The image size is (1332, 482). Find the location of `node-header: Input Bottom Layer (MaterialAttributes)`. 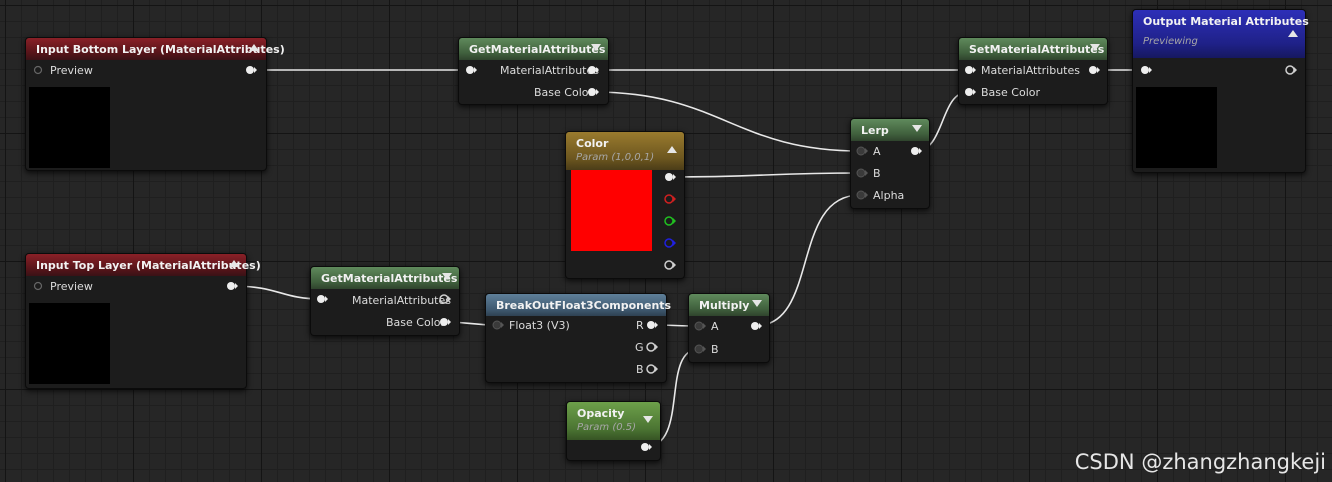

node-header: Input Bottom Layer (MaterialAttributes) is located at coordinates (155, 49).